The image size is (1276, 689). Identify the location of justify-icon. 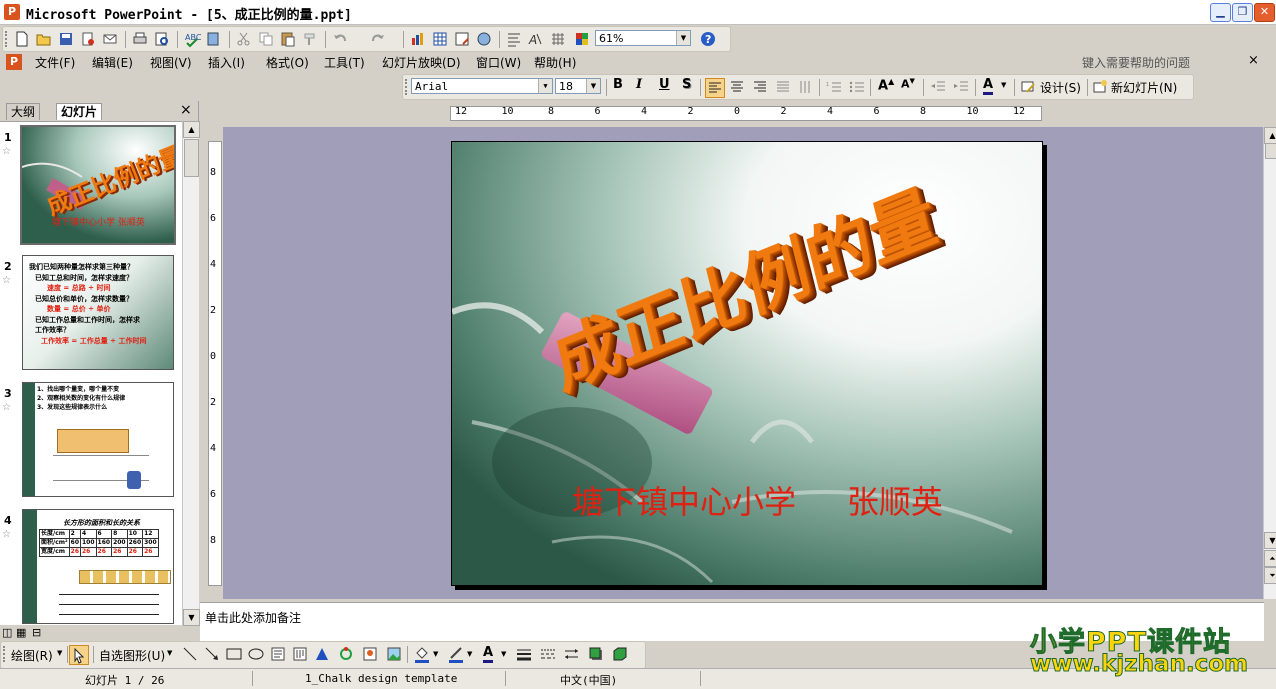
(783, 87).